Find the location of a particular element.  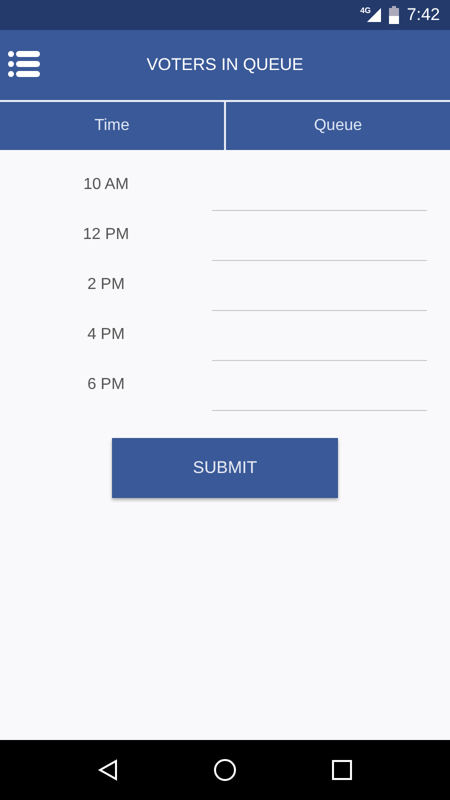

time-label: 4 PM is located at coordinates (106, 335).